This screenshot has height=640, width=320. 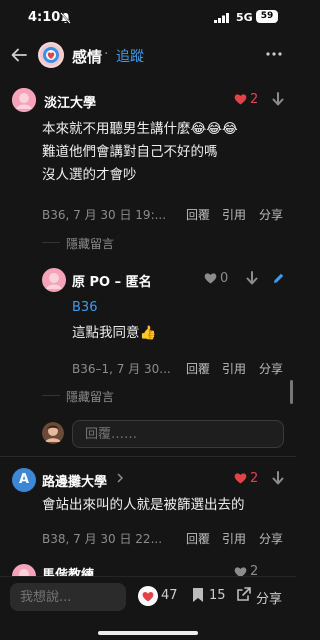 I want to click on comment-body: 會站出來叫的人就是被篩選出去的, so click(x=143, y=505).